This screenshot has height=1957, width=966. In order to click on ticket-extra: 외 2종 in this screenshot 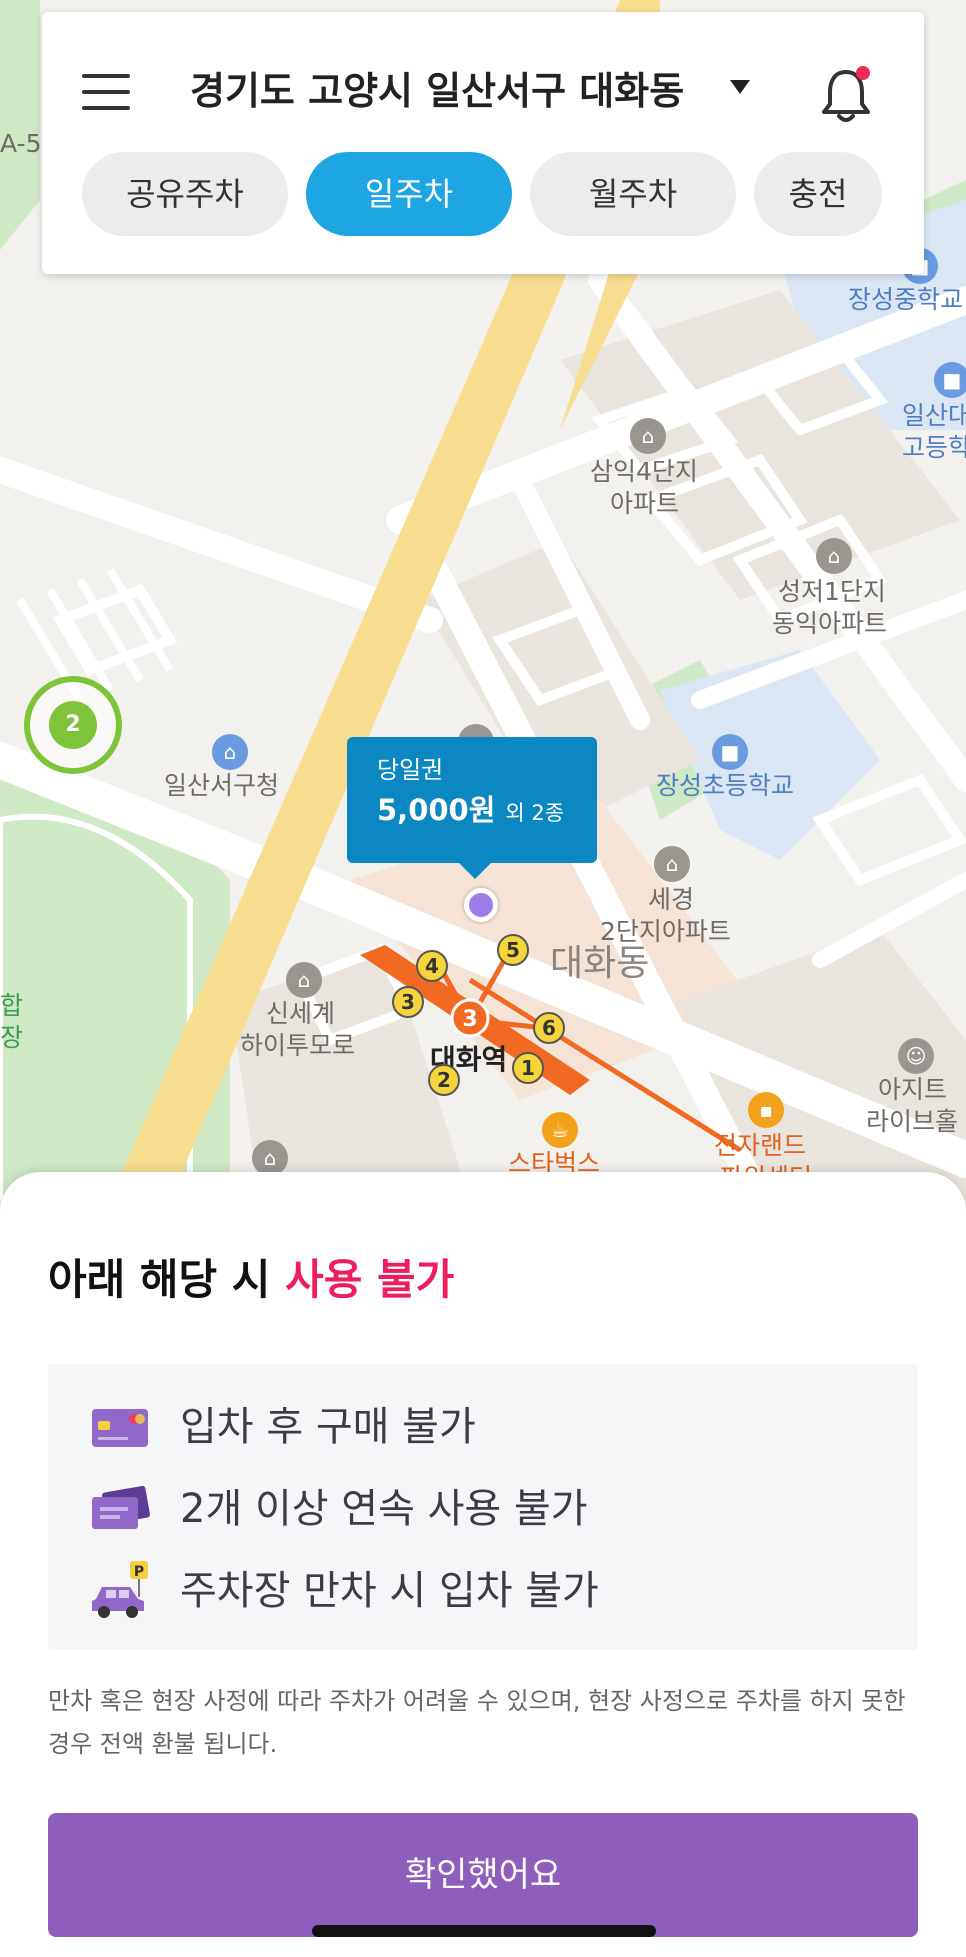, I will do `click(535, 813)`.